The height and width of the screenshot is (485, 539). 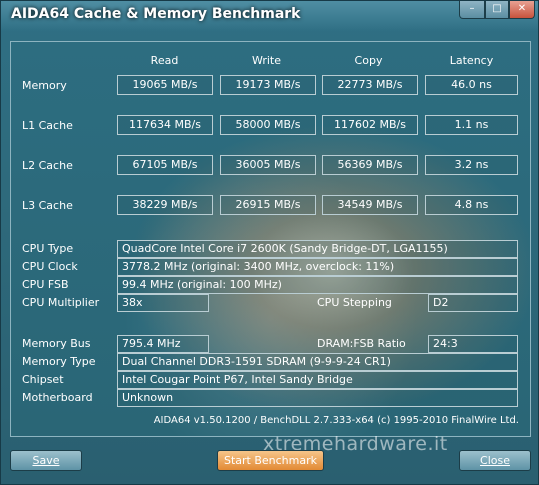 I want to click on start-benchmark-button: Start Benchmark, so click(x=270, y=460).